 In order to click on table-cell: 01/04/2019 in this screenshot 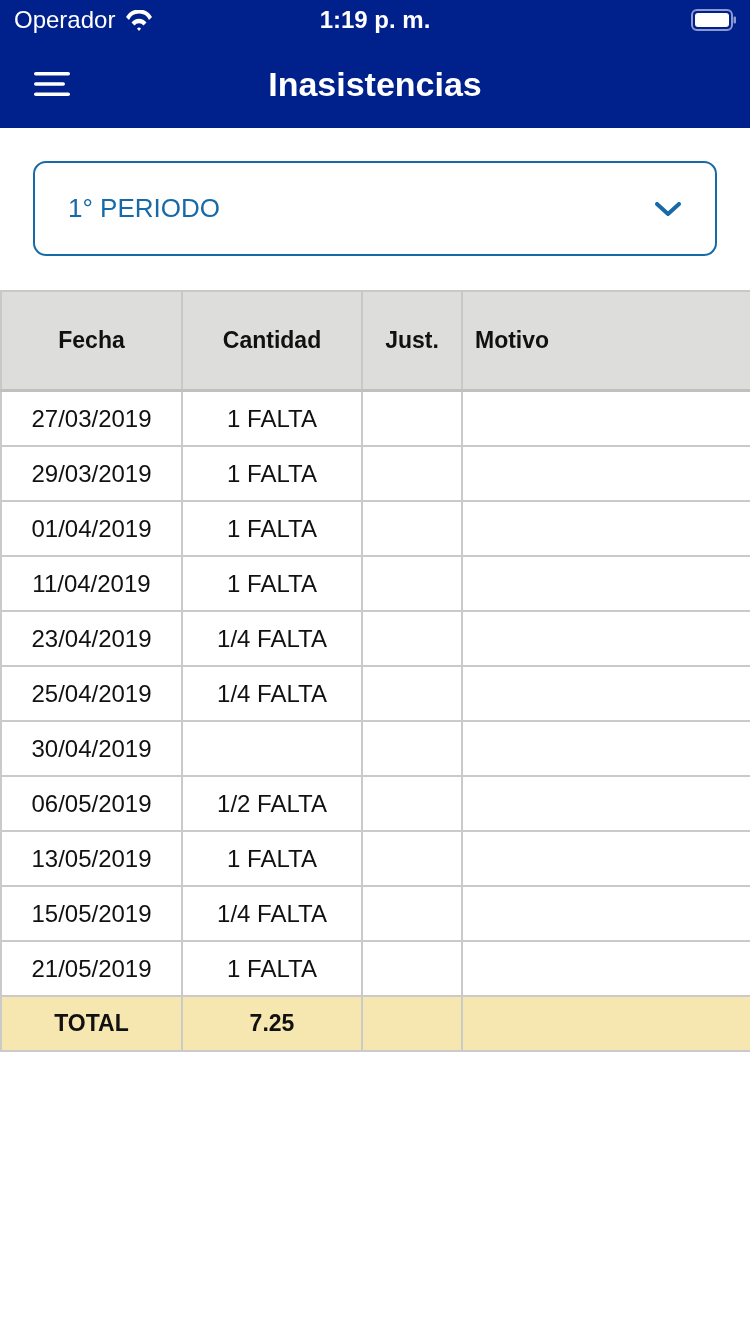, I will do `click(91, 528)`.